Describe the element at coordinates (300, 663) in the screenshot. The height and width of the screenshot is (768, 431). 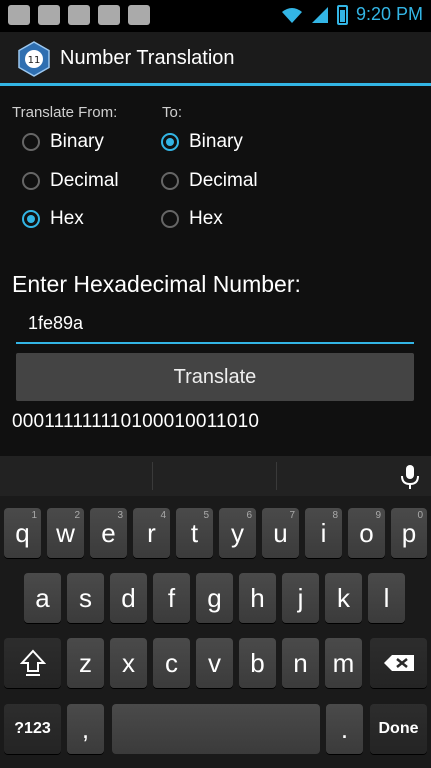
I see `key-n: n` at that location.